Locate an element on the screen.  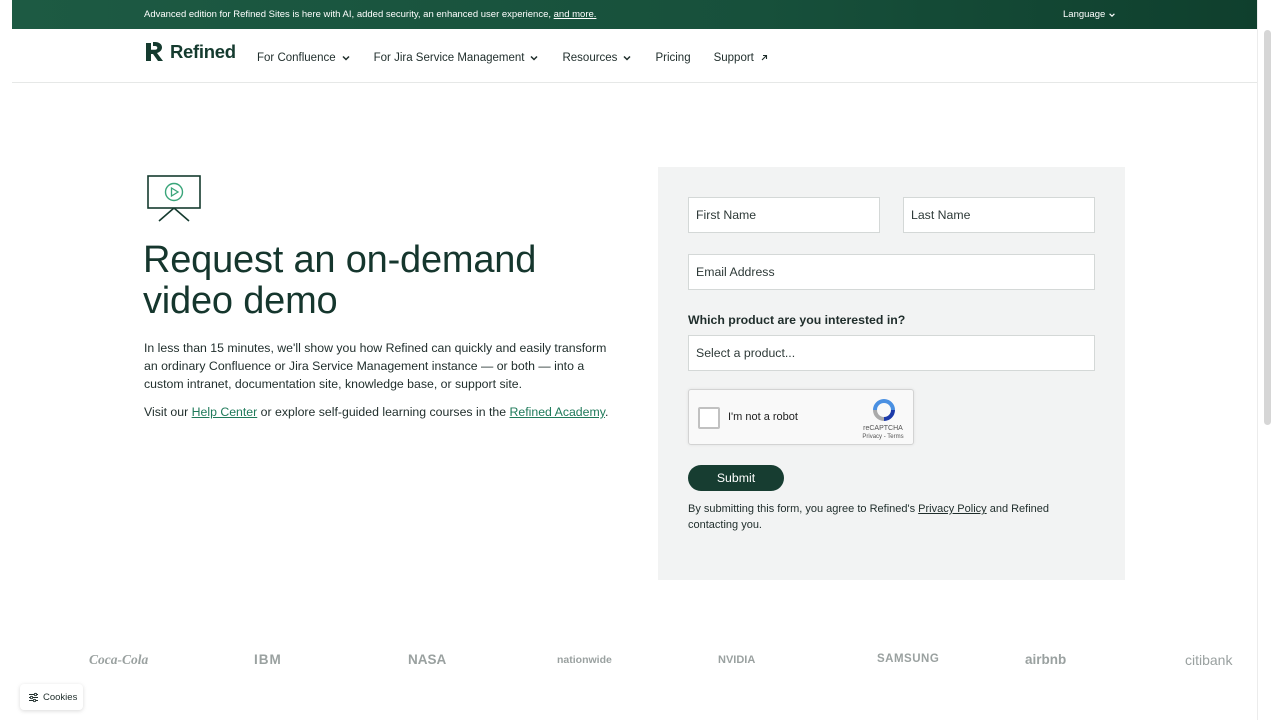
nav-item-label: For Jira Service Management is located at coordinates (449, 58).